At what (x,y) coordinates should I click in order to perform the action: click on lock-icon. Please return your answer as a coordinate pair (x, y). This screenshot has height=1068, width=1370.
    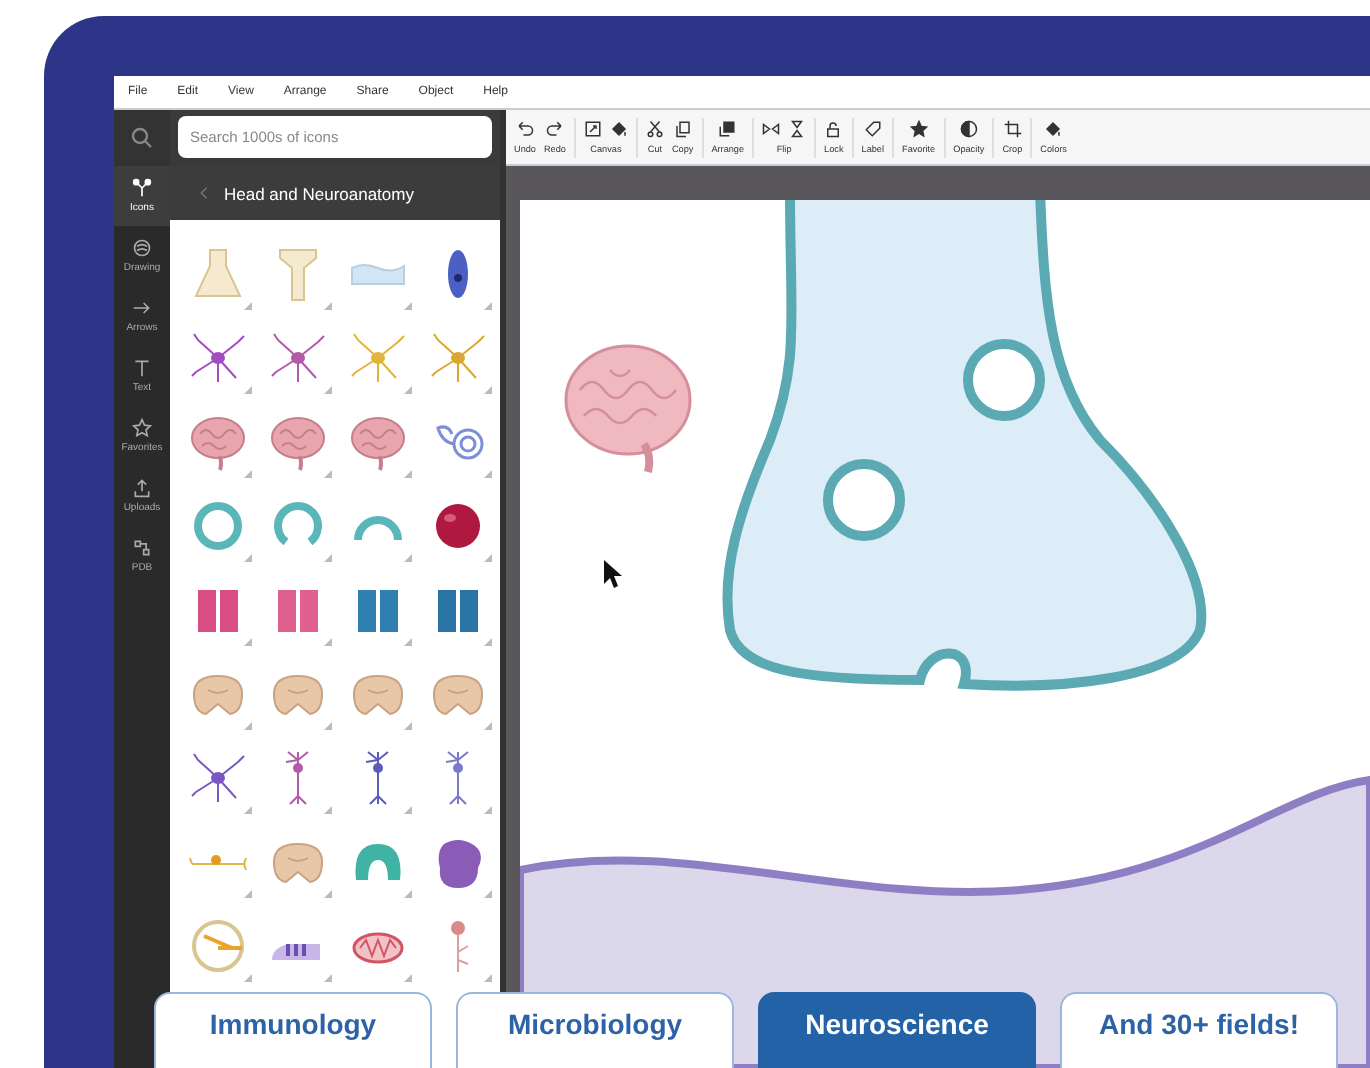
    Looking at the image, I should click on (833, 129).